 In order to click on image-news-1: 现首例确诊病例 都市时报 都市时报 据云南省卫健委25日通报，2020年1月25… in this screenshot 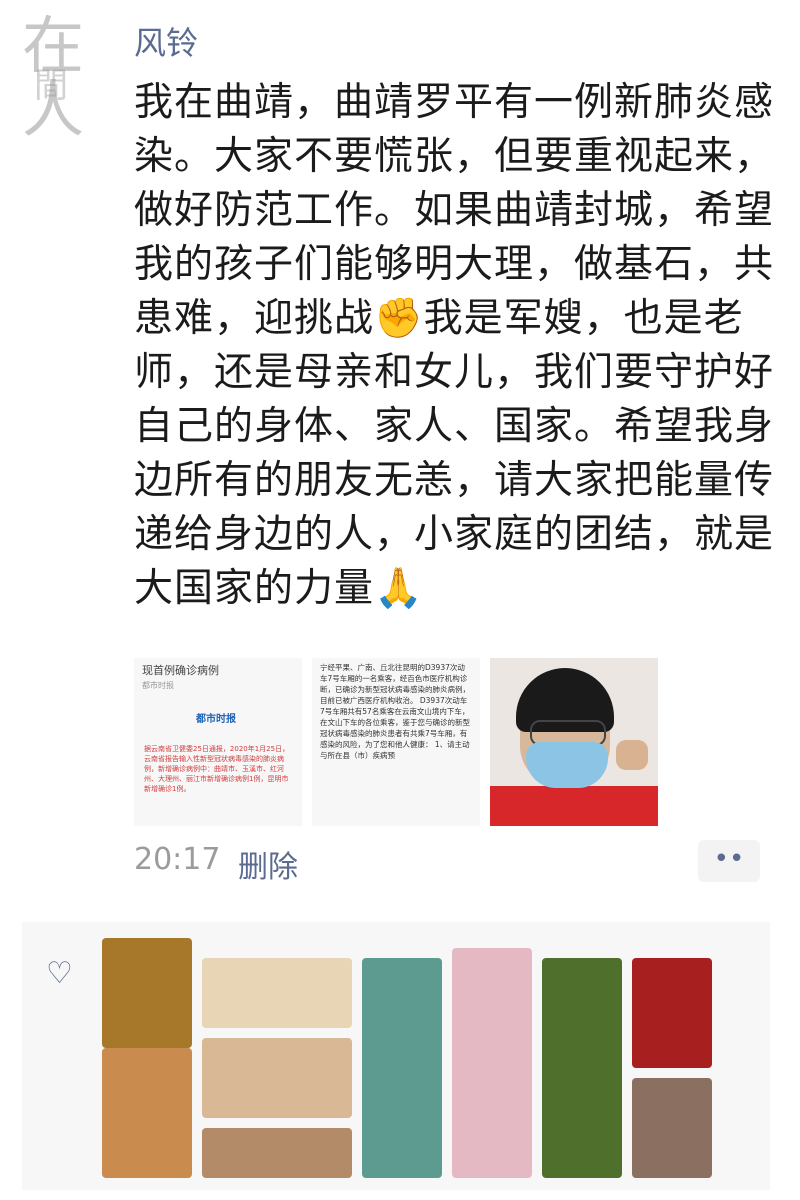, I will do `click(218, 742)`.